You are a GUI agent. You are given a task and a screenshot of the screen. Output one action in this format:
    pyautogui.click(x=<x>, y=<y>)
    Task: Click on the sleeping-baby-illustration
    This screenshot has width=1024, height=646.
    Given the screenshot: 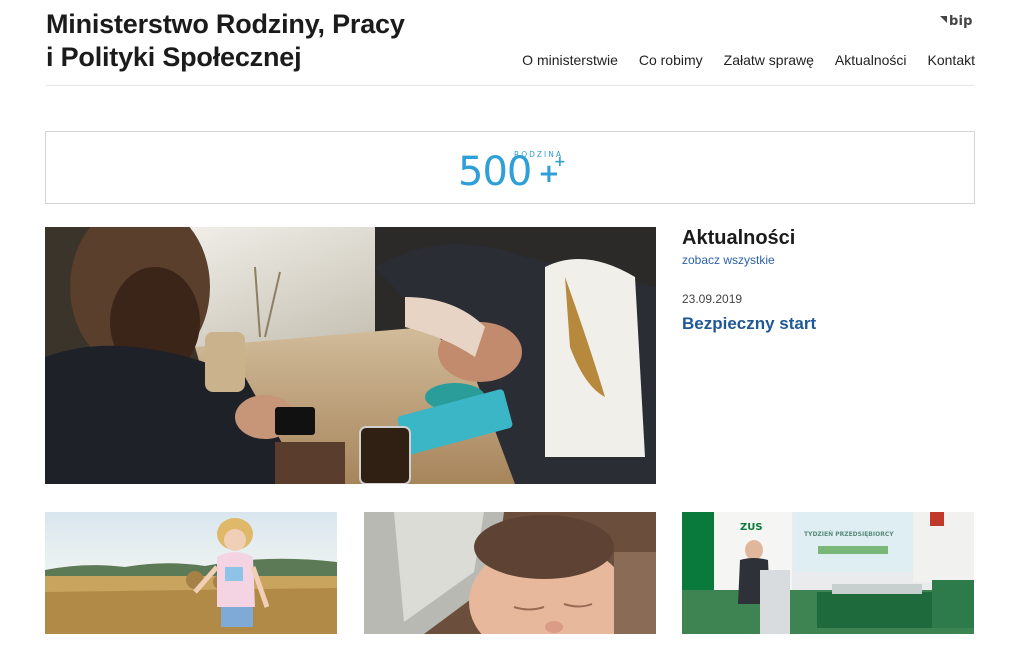 What is the action you would take?
    pyautogui.click(x=510, y=573)
    